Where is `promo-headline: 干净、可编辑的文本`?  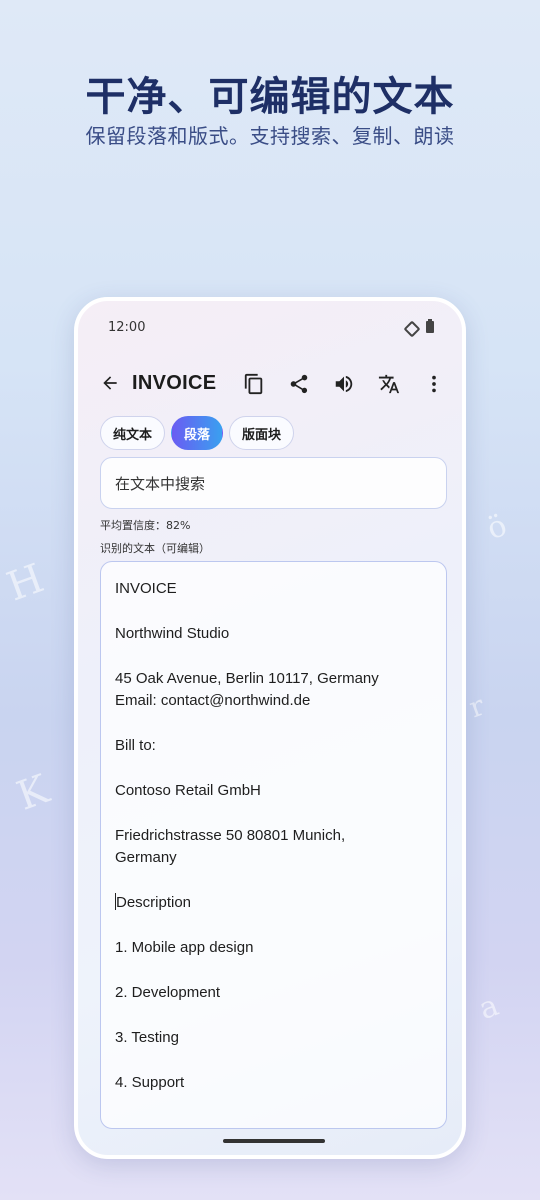
promo-headline: 干净、可编辑的文本 is located at coordinates (270, 97).